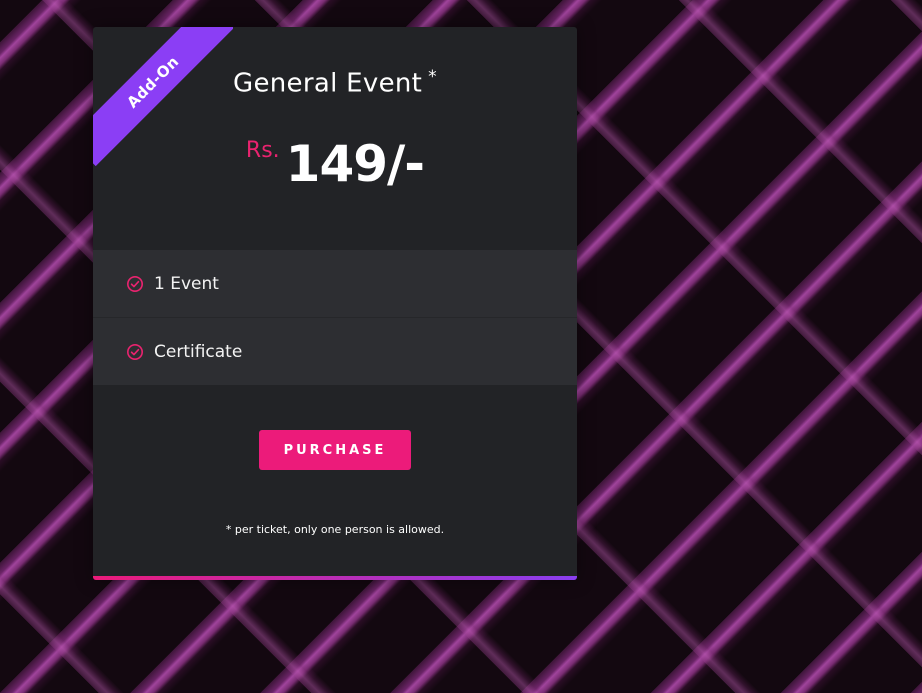 The height and width of the screenshot is (693, 922). I want to click on feature-label: Certificate, so click(198, 351).